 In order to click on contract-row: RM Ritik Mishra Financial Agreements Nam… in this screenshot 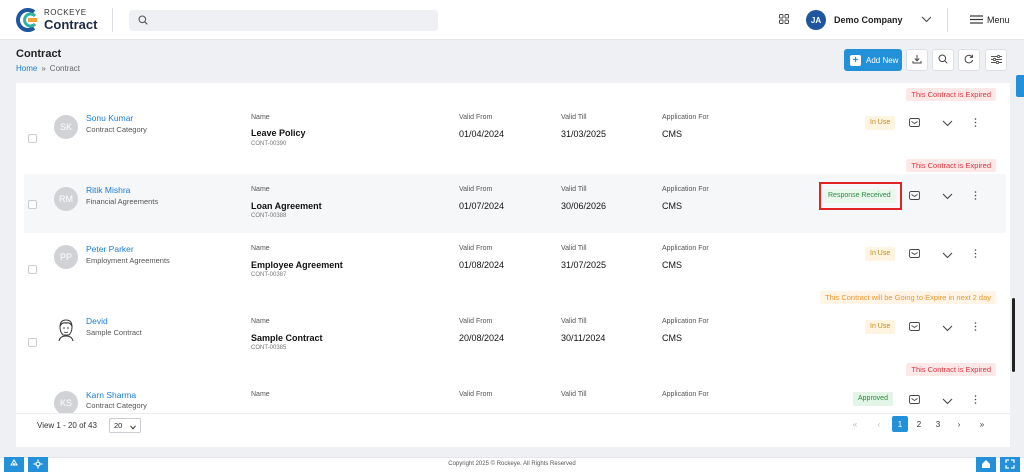, I will do `click(515, 203)`.